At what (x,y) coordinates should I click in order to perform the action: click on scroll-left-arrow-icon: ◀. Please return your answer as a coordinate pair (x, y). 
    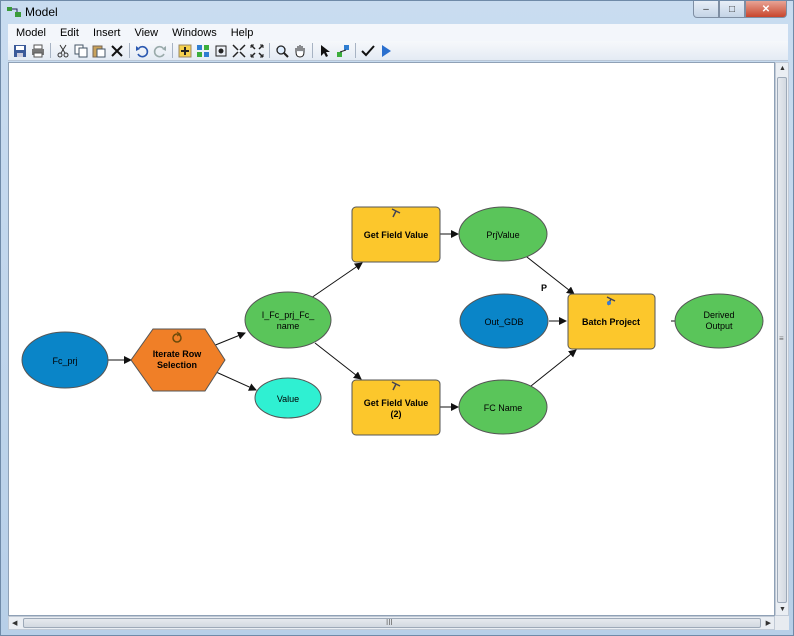
    Looking at the image, I should click on (14, 623).